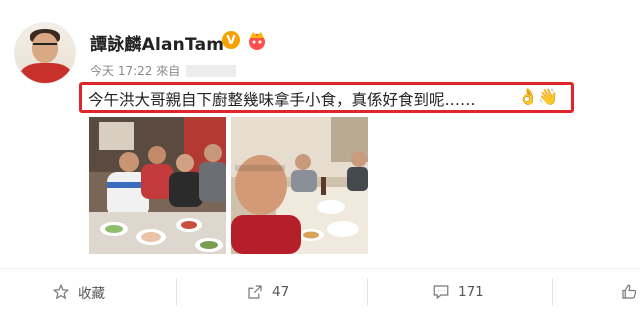  What do you see at coordinates (157, 42) in the screenshot?
I see `author-name: 譚詠麟AlanTam` at bounding box center [157, 42].